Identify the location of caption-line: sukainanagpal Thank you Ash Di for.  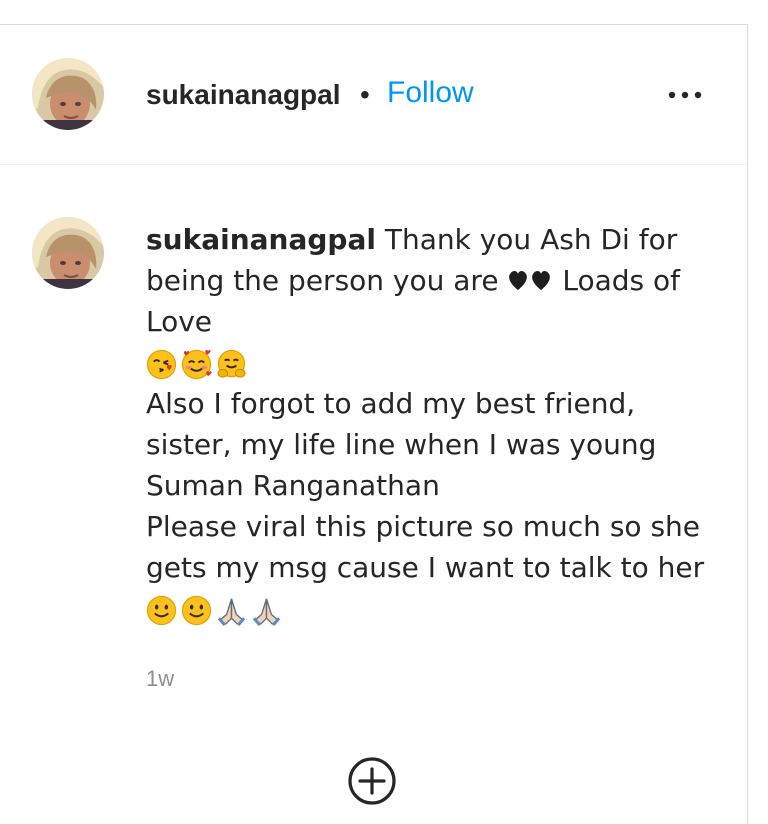
(436, 239).